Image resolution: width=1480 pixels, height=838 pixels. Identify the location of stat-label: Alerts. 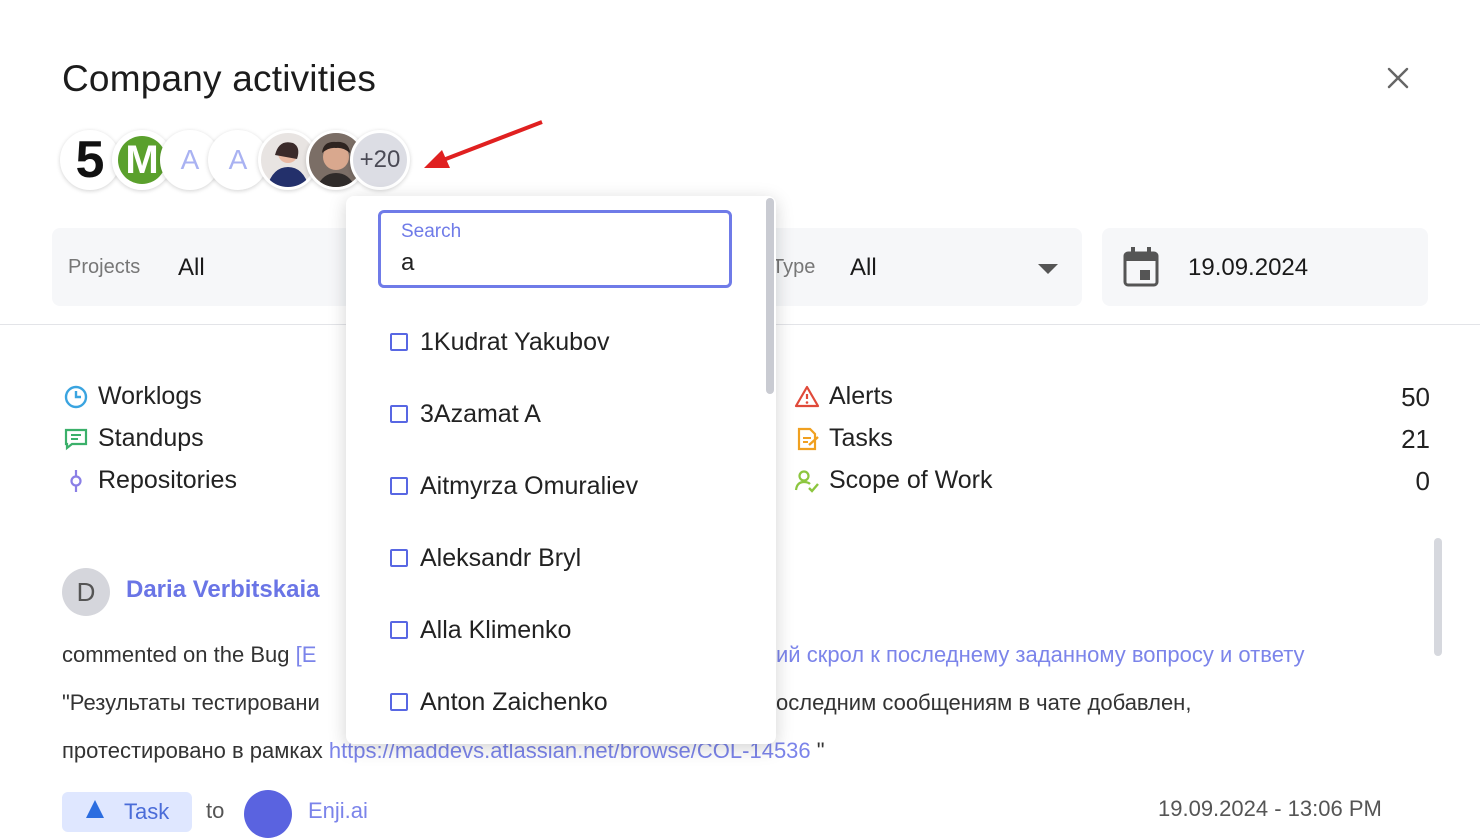
(861, 396).